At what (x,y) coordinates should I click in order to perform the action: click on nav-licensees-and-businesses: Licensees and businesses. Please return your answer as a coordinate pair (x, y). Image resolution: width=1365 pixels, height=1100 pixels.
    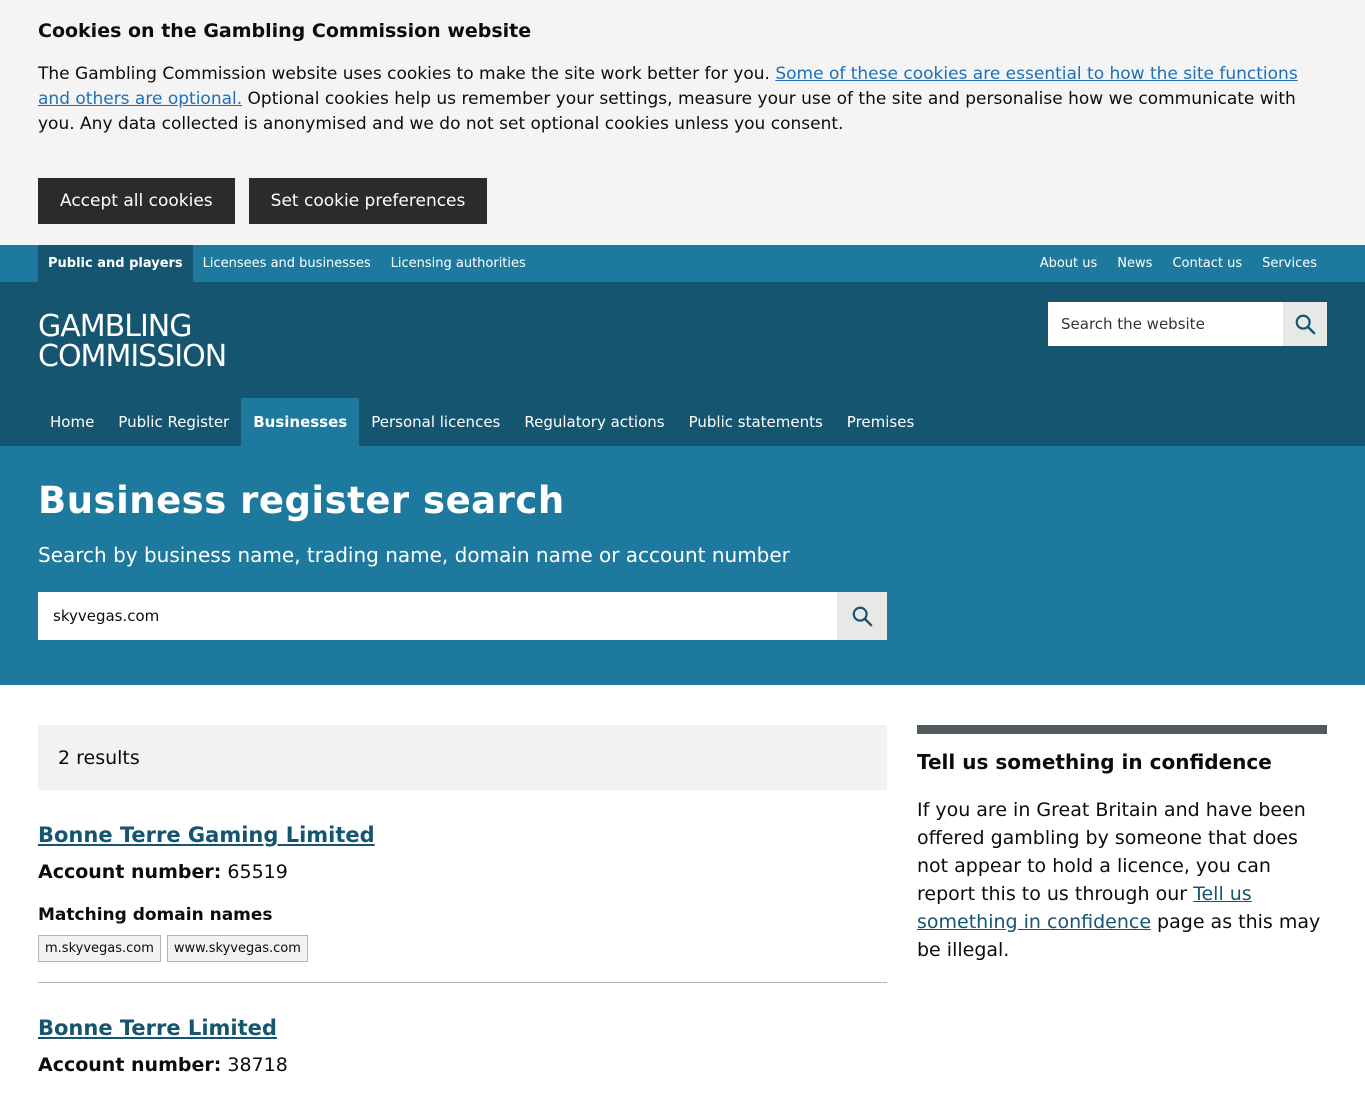
    Looking at the image, I should click on (287, 263).